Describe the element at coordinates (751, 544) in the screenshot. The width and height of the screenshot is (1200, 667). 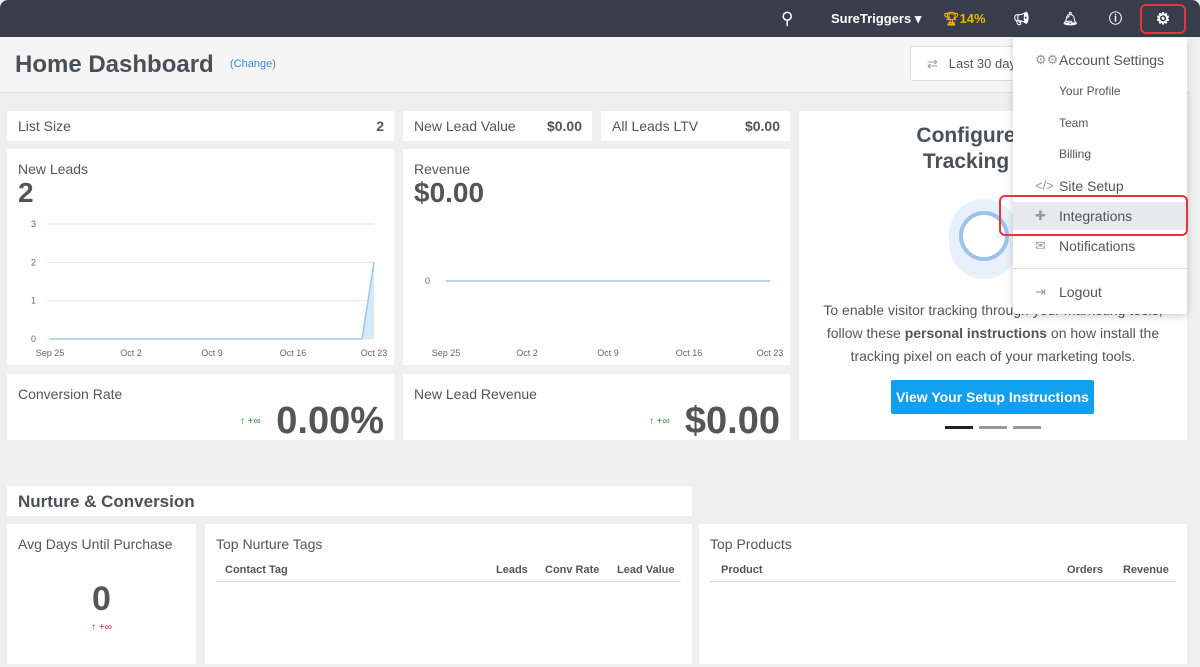
I see `top-products-title: Top Products` at that location.